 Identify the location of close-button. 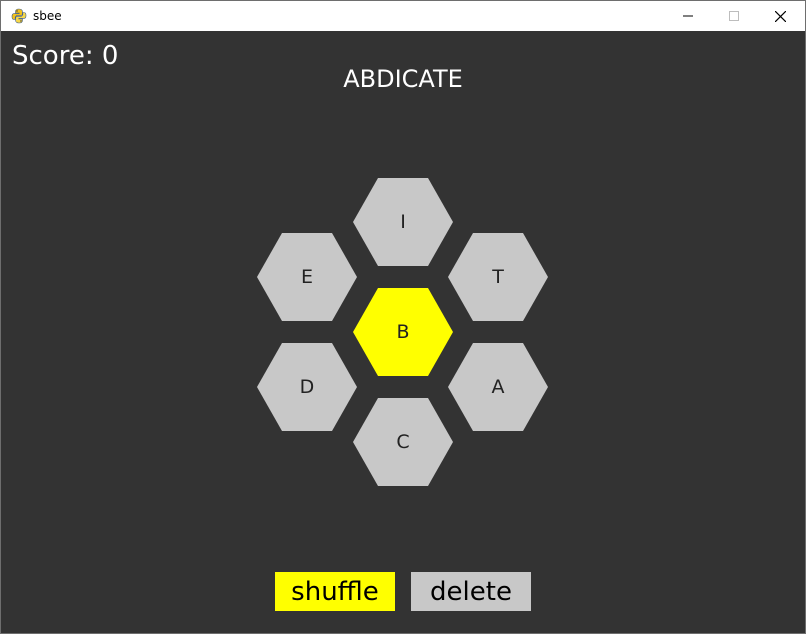
(780, 16).